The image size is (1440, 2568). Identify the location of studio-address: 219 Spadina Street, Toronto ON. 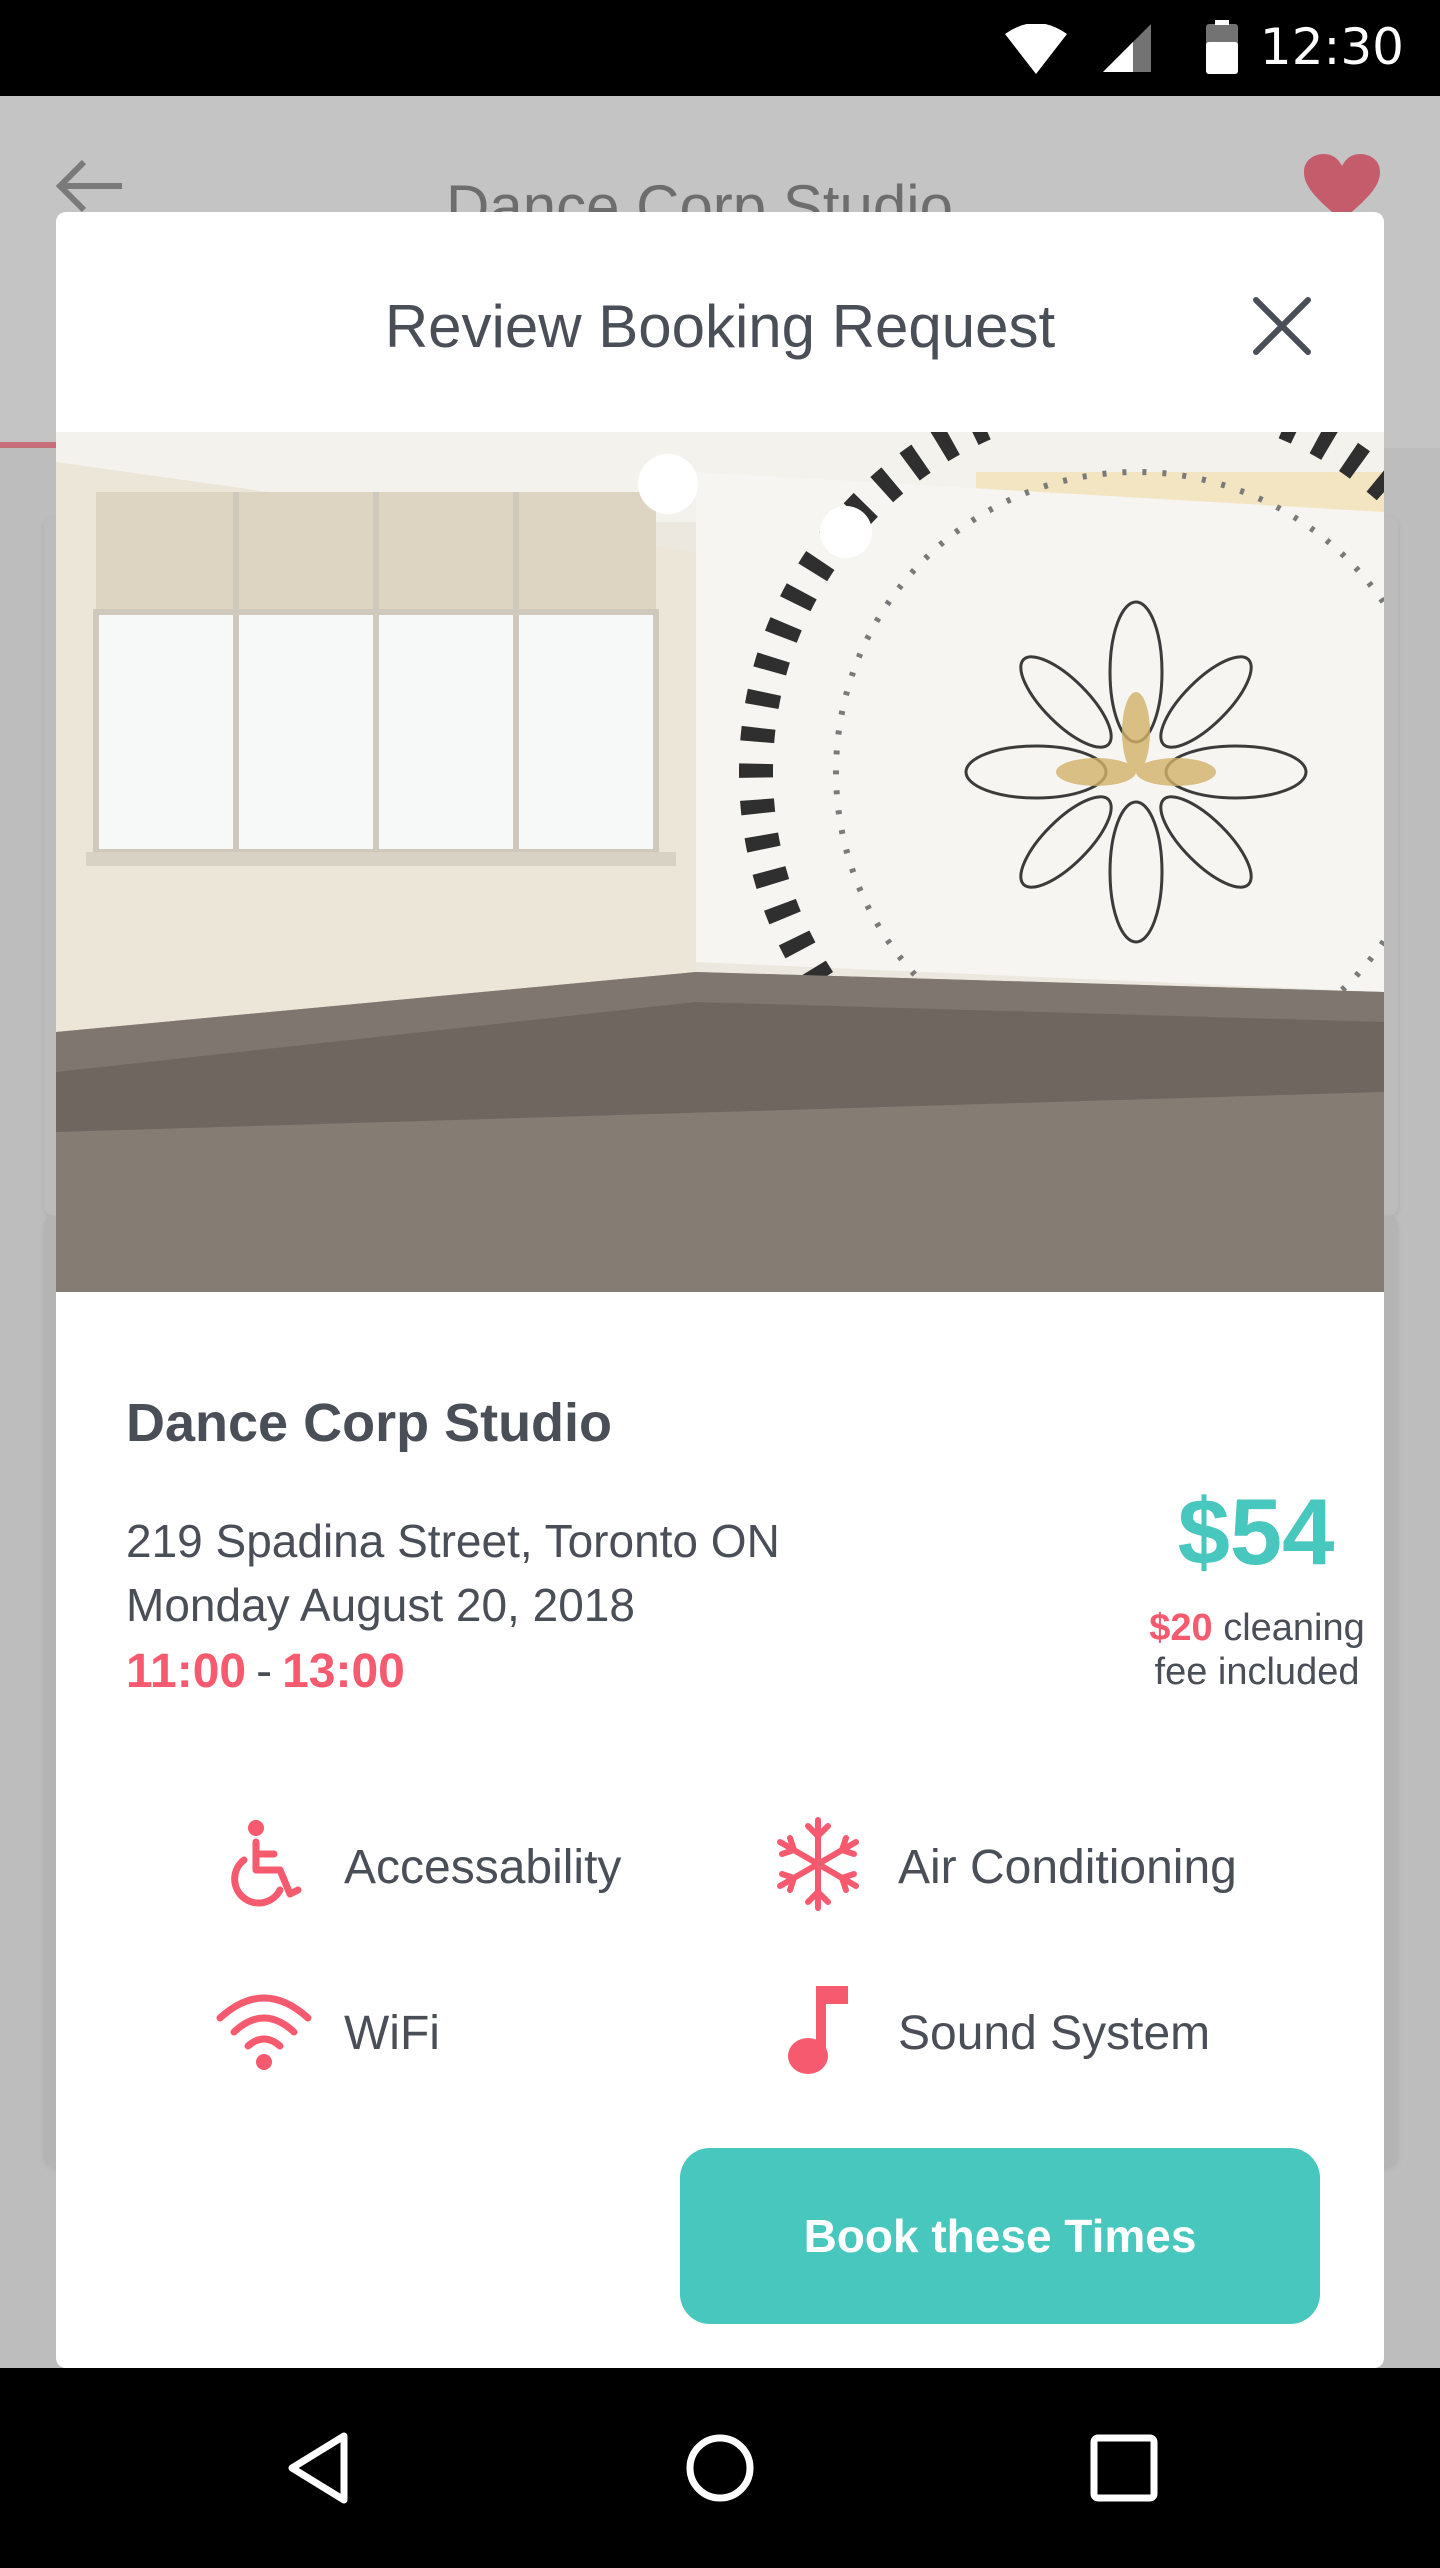
(453, 1541).